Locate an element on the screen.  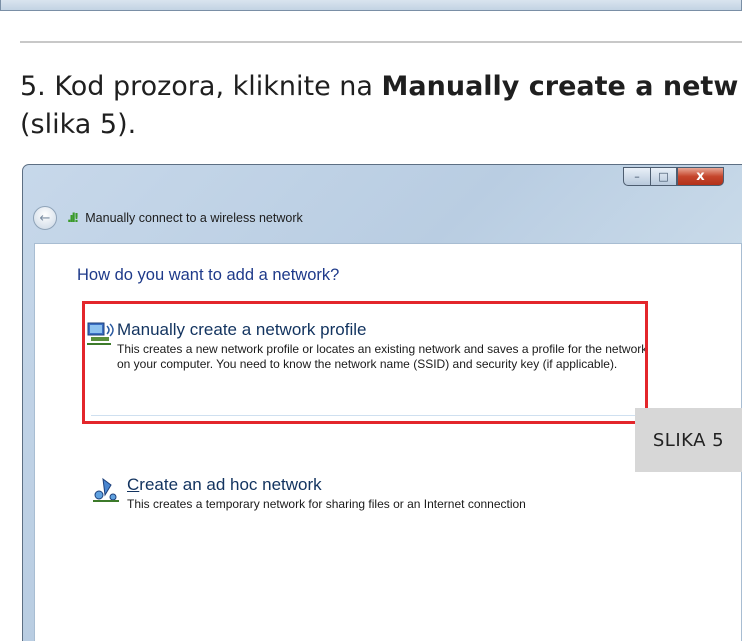
close-button: x is located at coordinates (700, 176).